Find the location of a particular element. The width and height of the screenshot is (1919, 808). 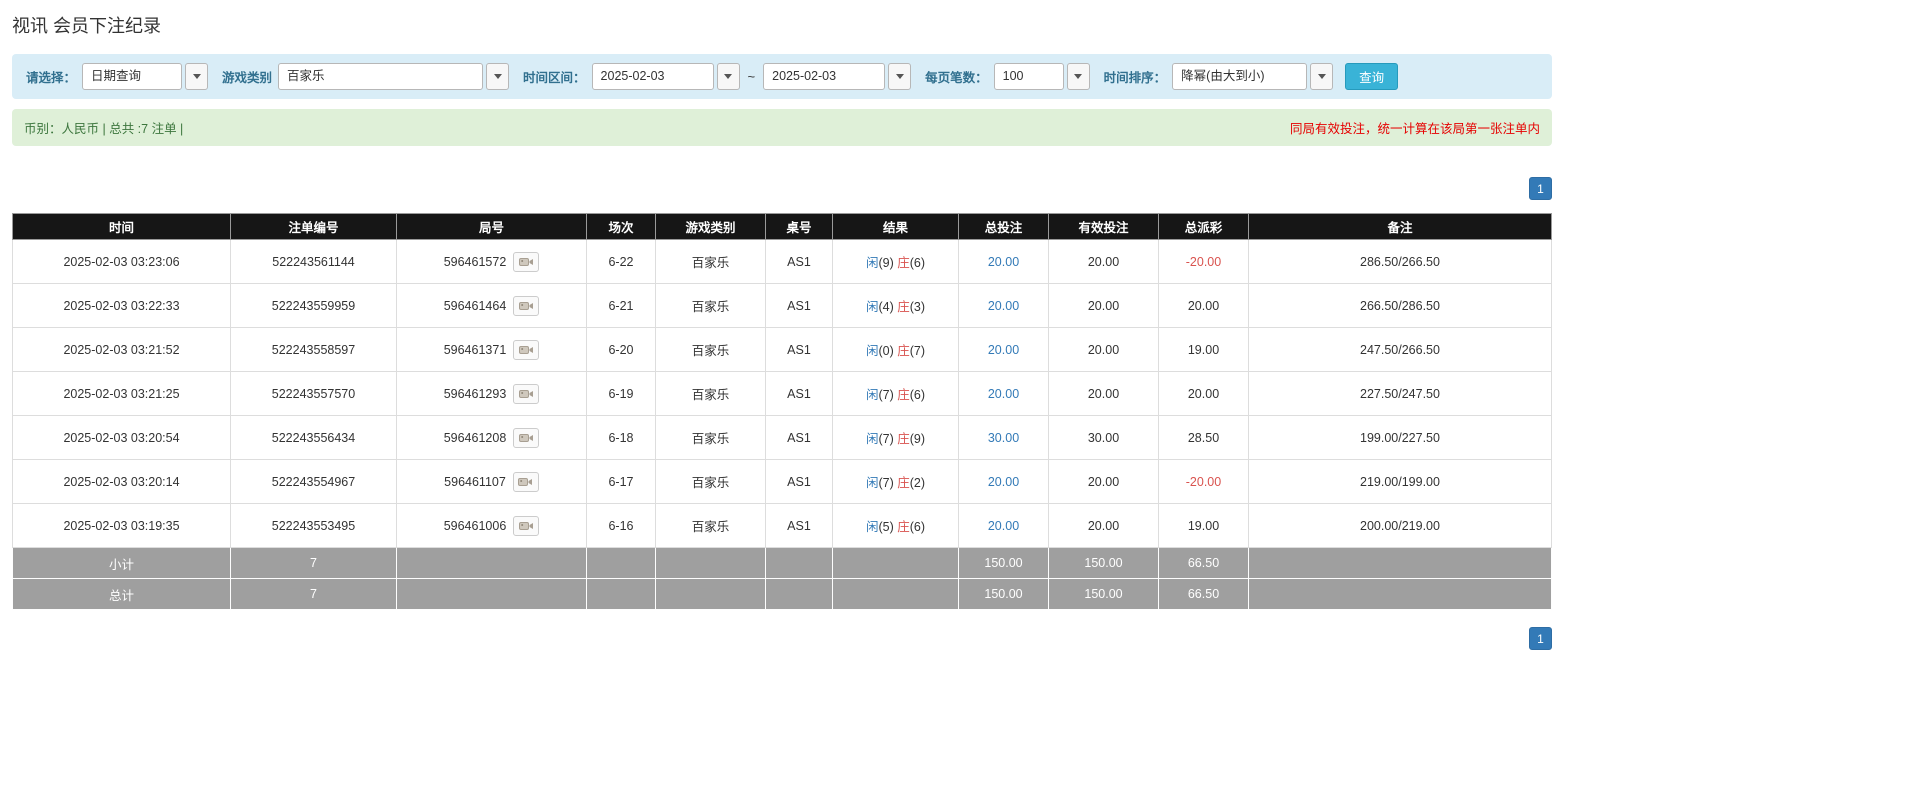

cell-note: 266.50/286.50 is located at coordinates (1400, 305).